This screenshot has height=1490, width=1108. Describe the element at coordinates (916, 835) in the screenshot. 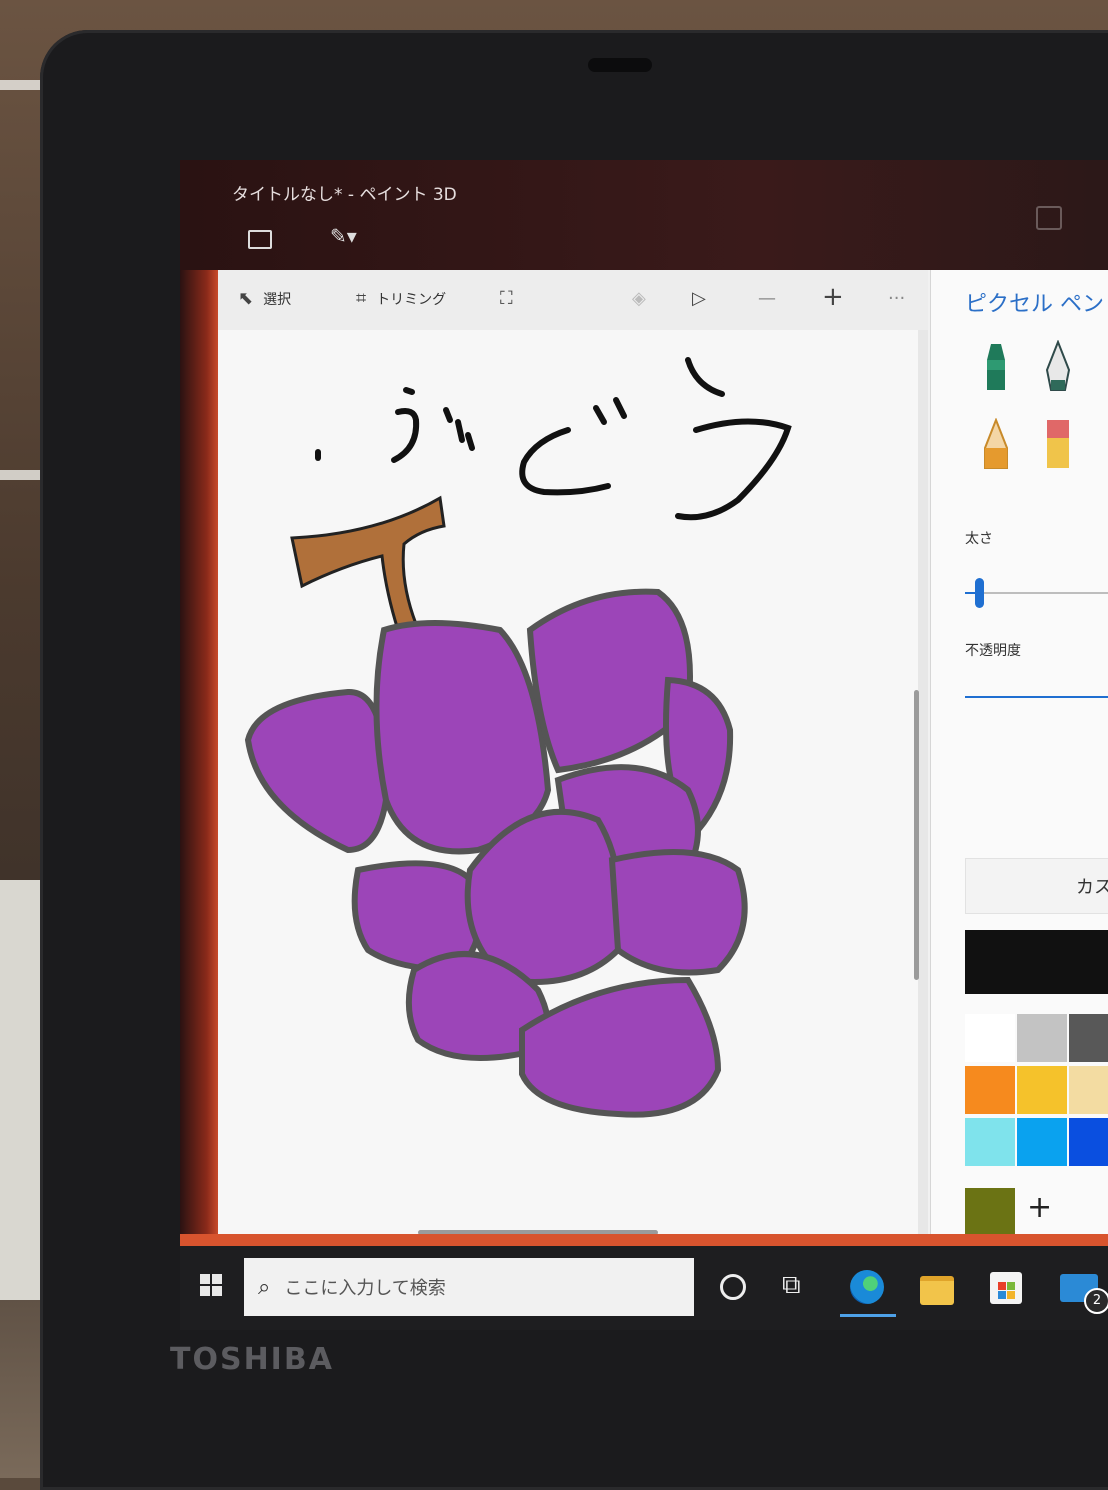

I see `vertical-scrollbar` at that location.